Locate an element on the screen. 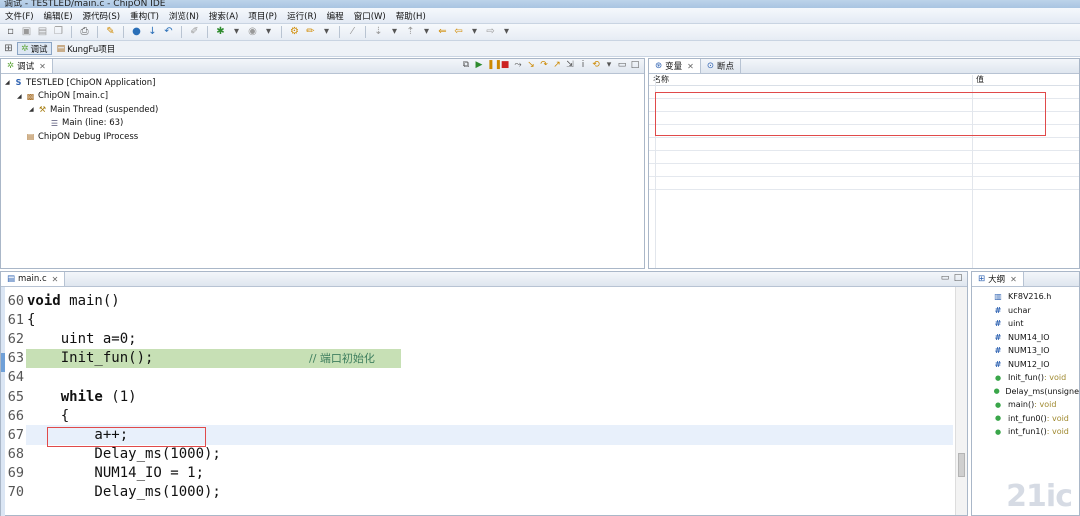 The image size is (1080, 516). build-brush-icon: ✎ is located at coordinates (110, 32).